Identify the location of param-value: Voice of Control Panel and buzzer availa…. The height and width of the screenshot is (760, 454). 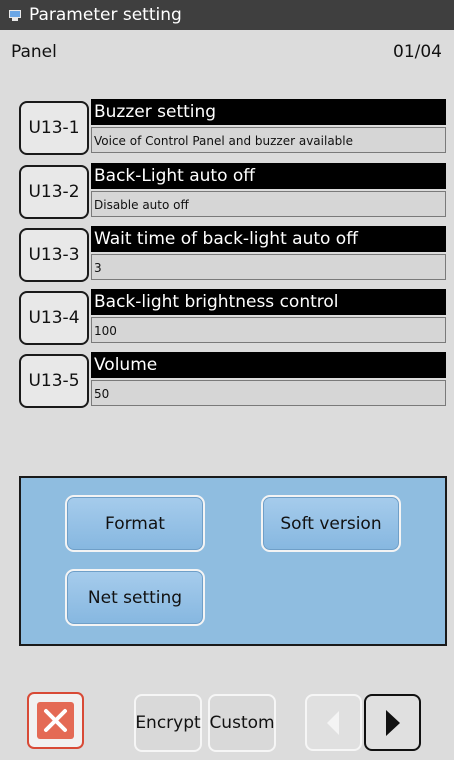
(268, 140).